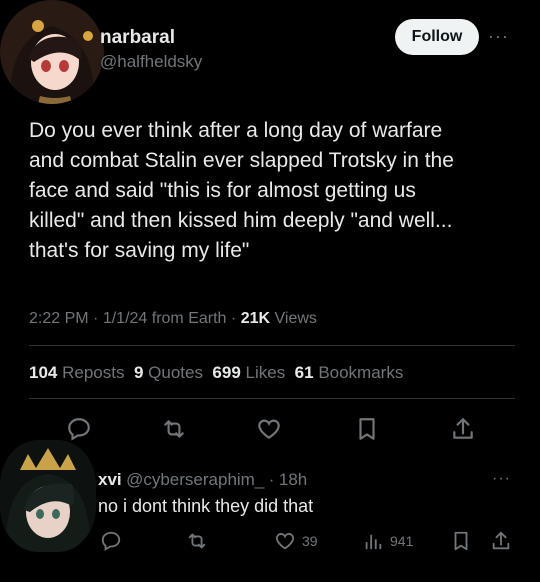  What do you see at coordinates (110, 479) in the screenshot?
I see `reply-author-name: xvi` at bounding box center [110, 479].